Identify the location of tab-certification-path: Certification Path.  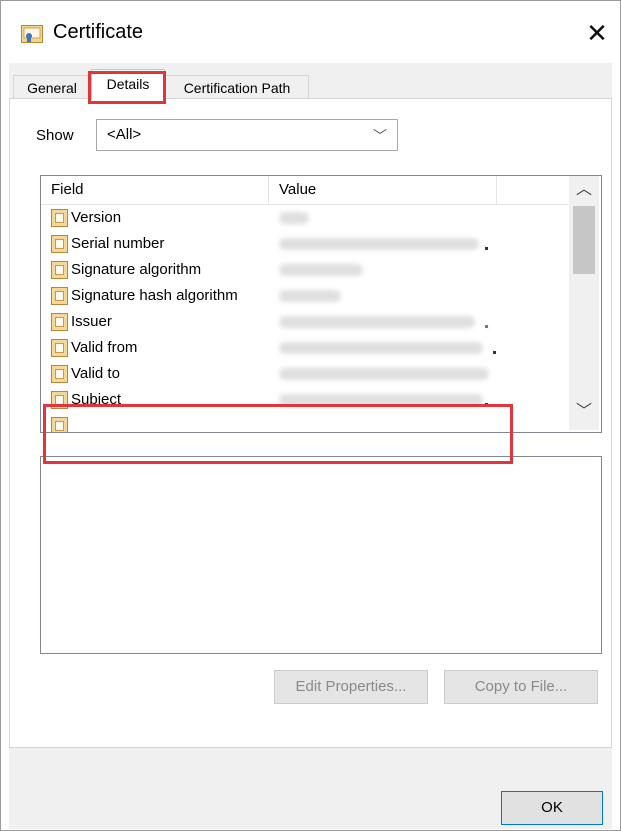
(237, 87).